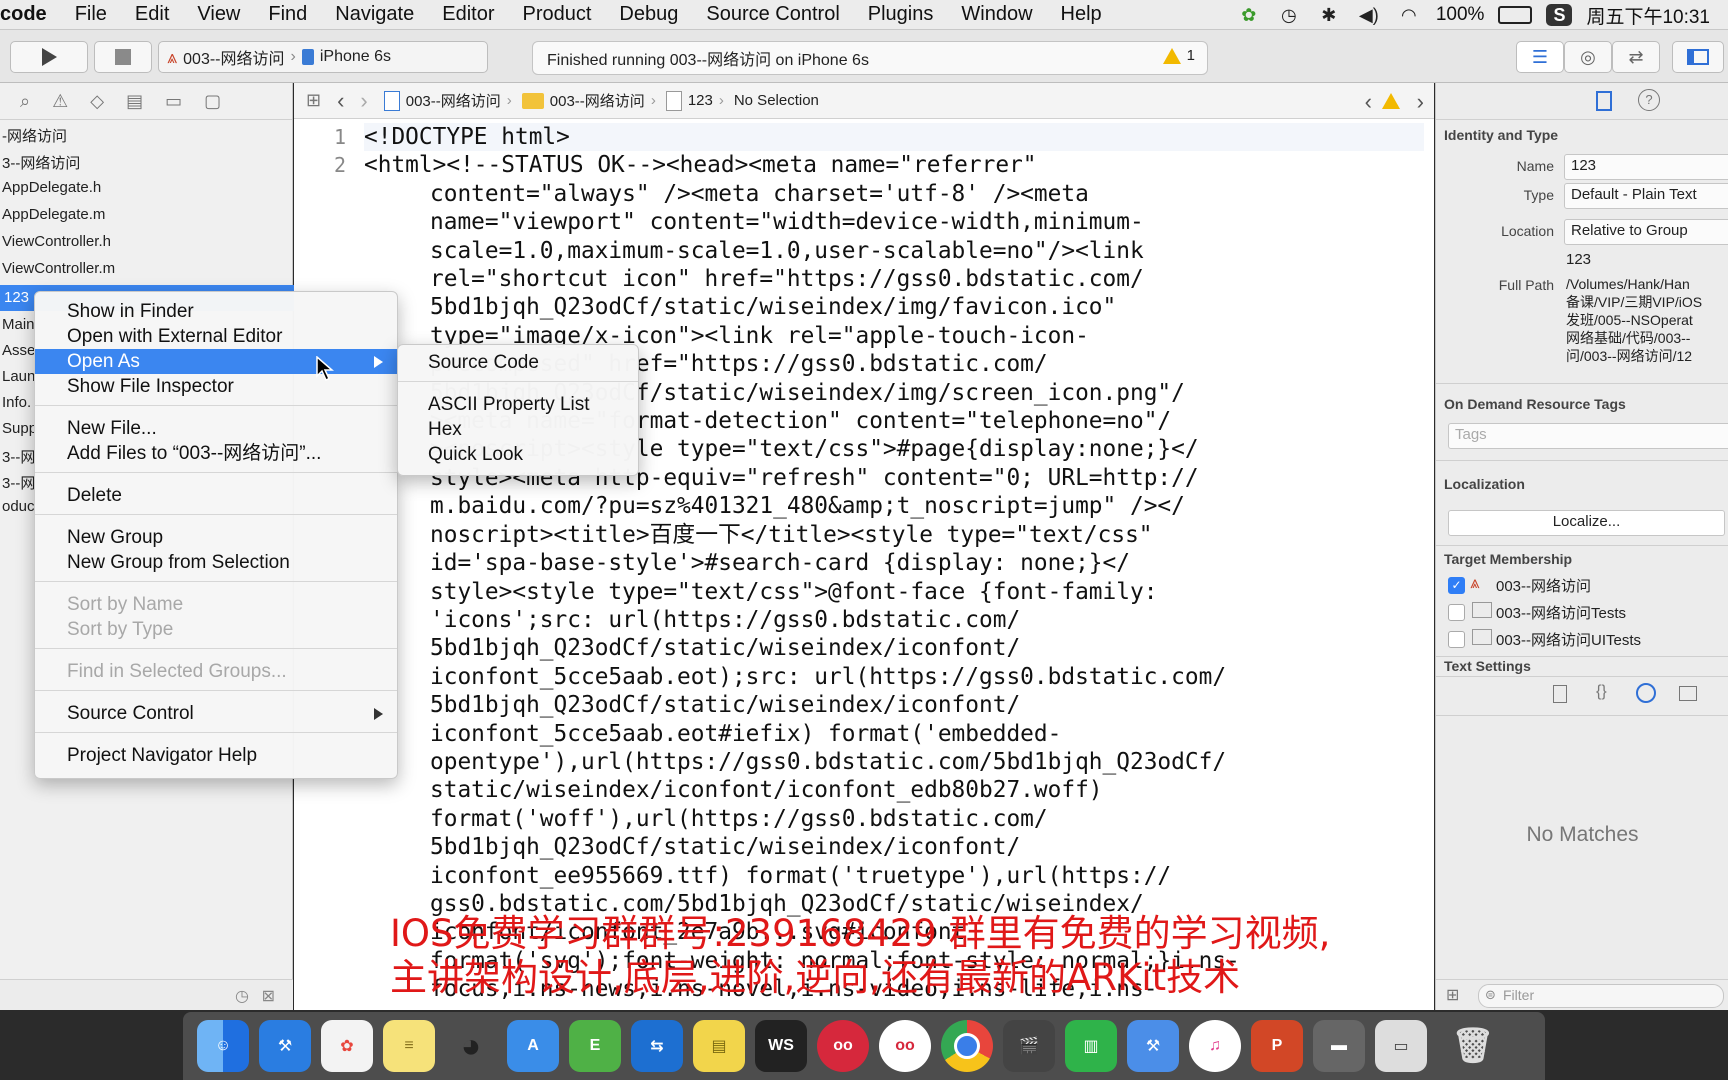 The height and width of the screenshot is (1080, 1728). I want to click on breadcrumb-selection: No Selection, so click(776, 100).